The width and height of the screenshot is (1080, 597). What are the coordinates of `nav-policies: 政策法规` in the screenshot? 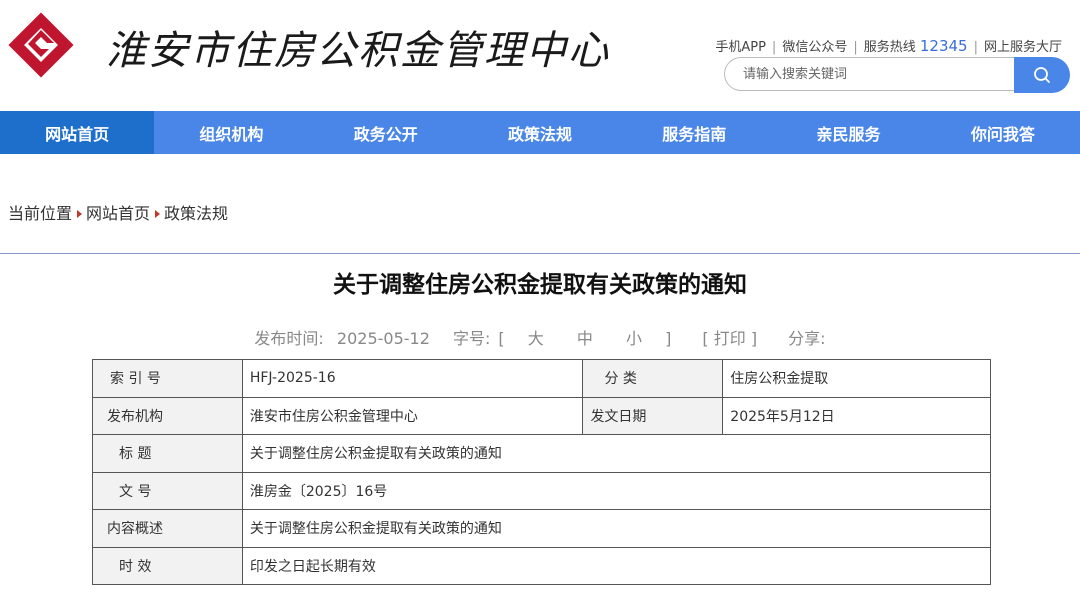 It's located at (540, 132).